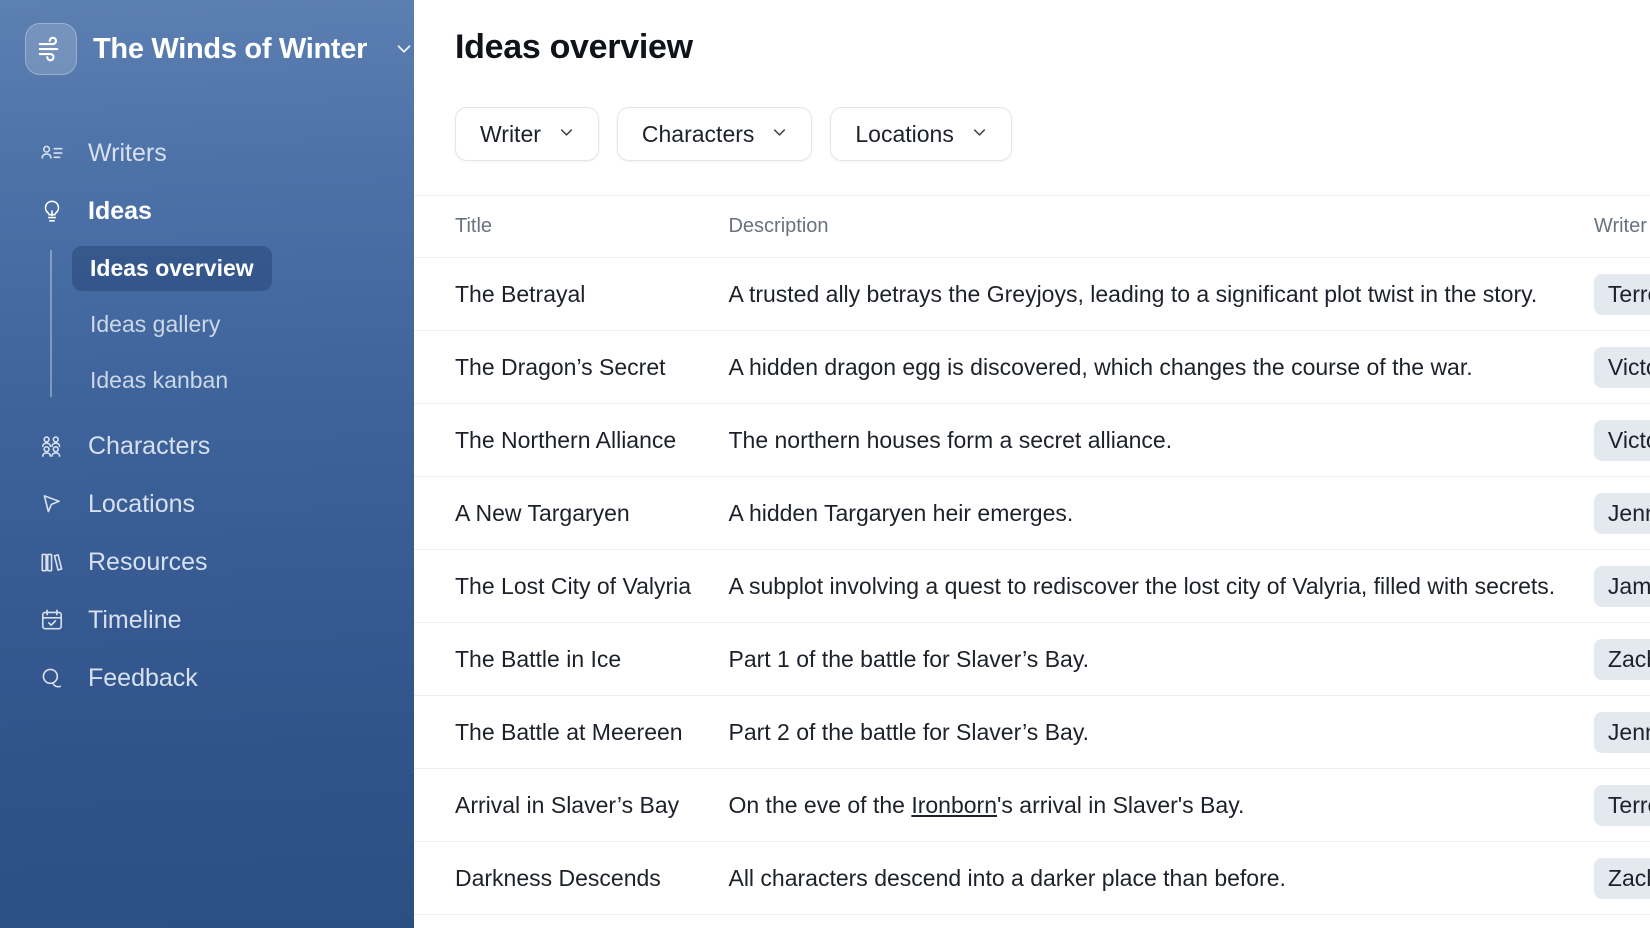 This screenshot has height=928, width=1650. Describe the element at coordinates (571, 440) in the screenshot. I see `cell-title: The Northern Alliance` at that location.